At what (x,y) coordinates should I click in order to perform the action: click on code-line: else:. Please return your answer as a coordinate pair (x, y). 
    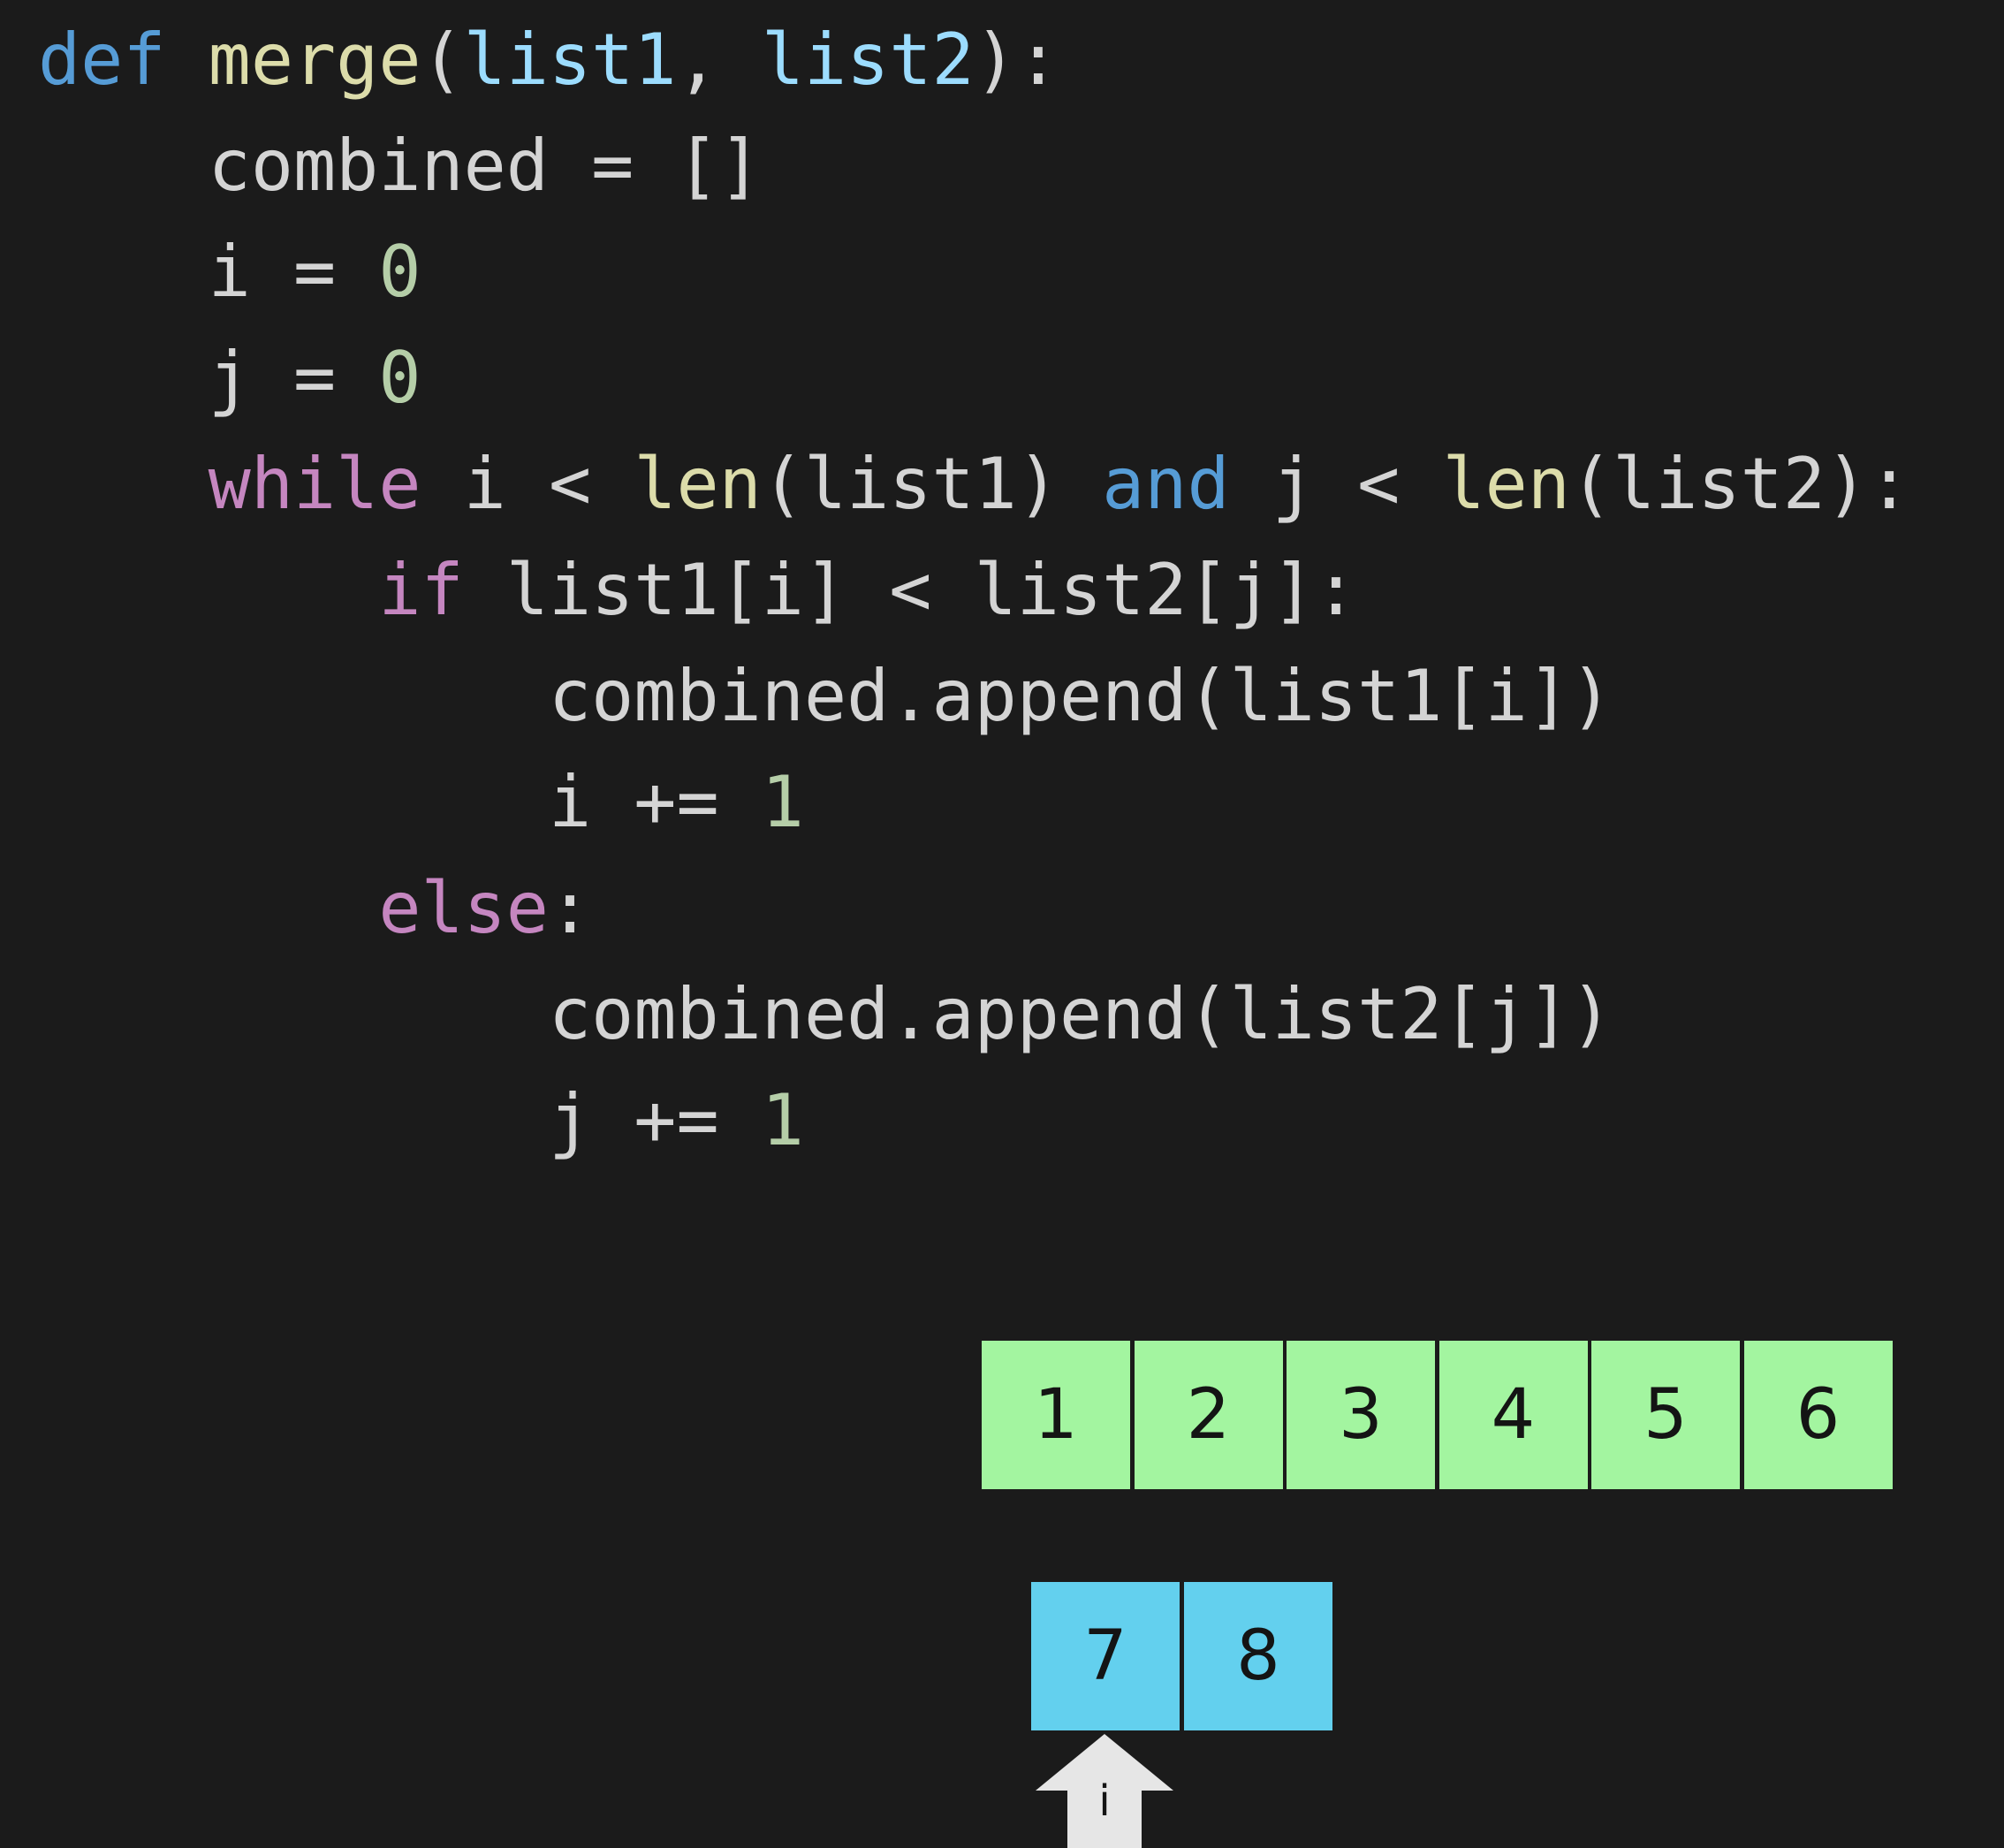
    Looking at the image, I should click on (974, 901).